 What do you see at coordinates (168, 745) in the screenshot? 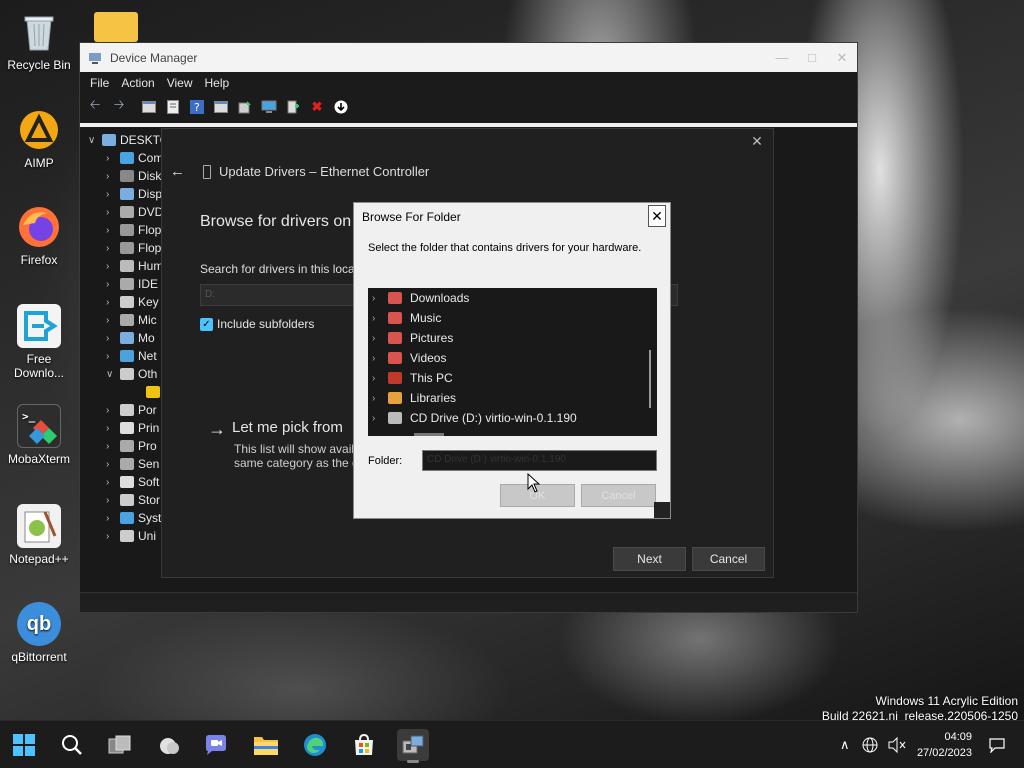
I see `weather-icon` at bounding box center [168, 745].